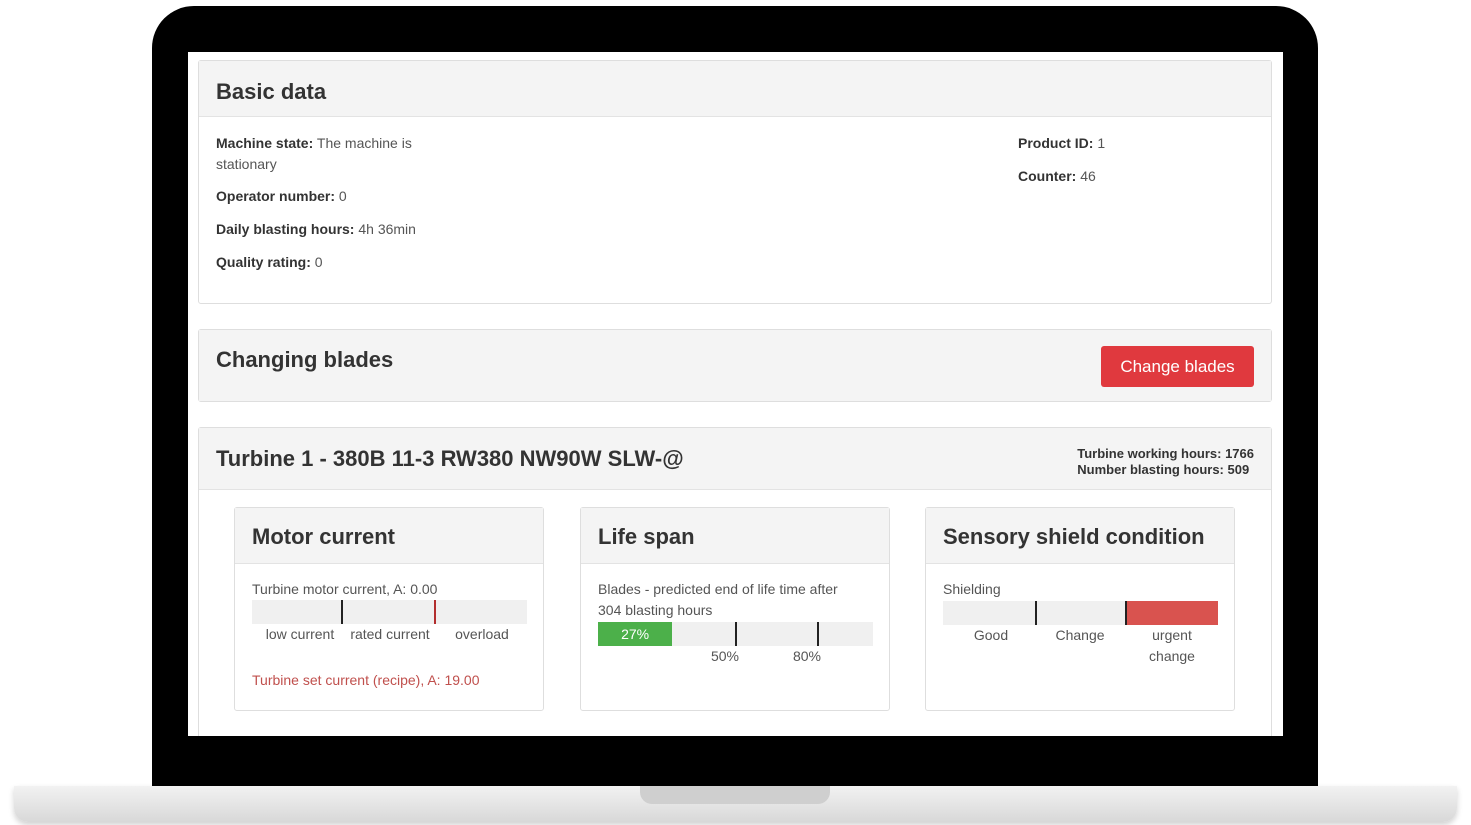 Image resolution: width=1471 pixels, height=825 pixels. Describe the element at coordinates (1177, 366) in the screenshot. I see `change-blades-button: Change blades` at that location.